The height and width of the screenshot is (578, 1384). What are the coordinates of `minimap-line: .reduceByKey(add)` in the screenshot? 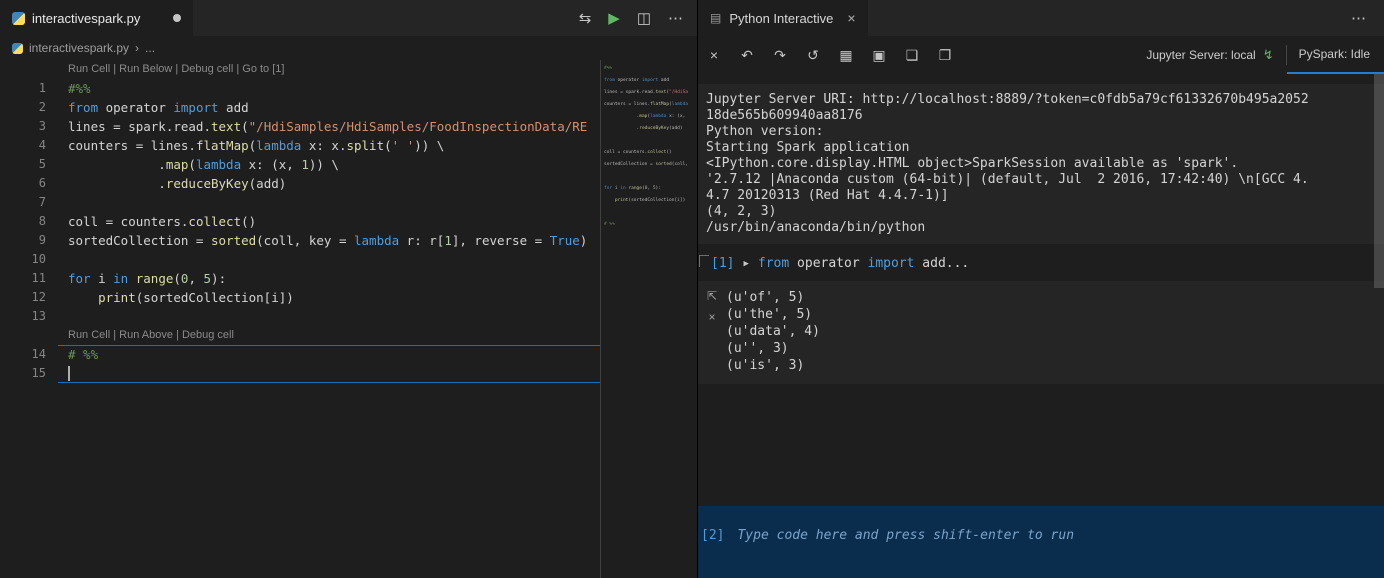 It's located at (643, 128).